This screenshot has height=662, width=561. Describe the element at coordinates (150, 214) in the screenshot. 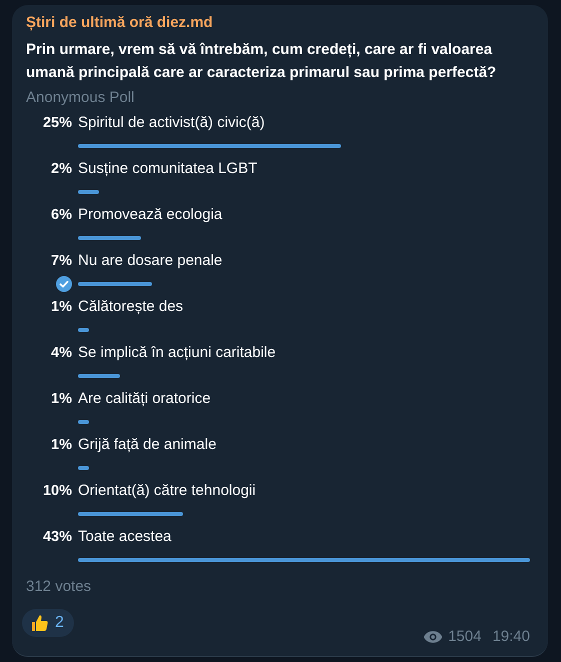

I see `option-label: Promovează ecologia` at that location.